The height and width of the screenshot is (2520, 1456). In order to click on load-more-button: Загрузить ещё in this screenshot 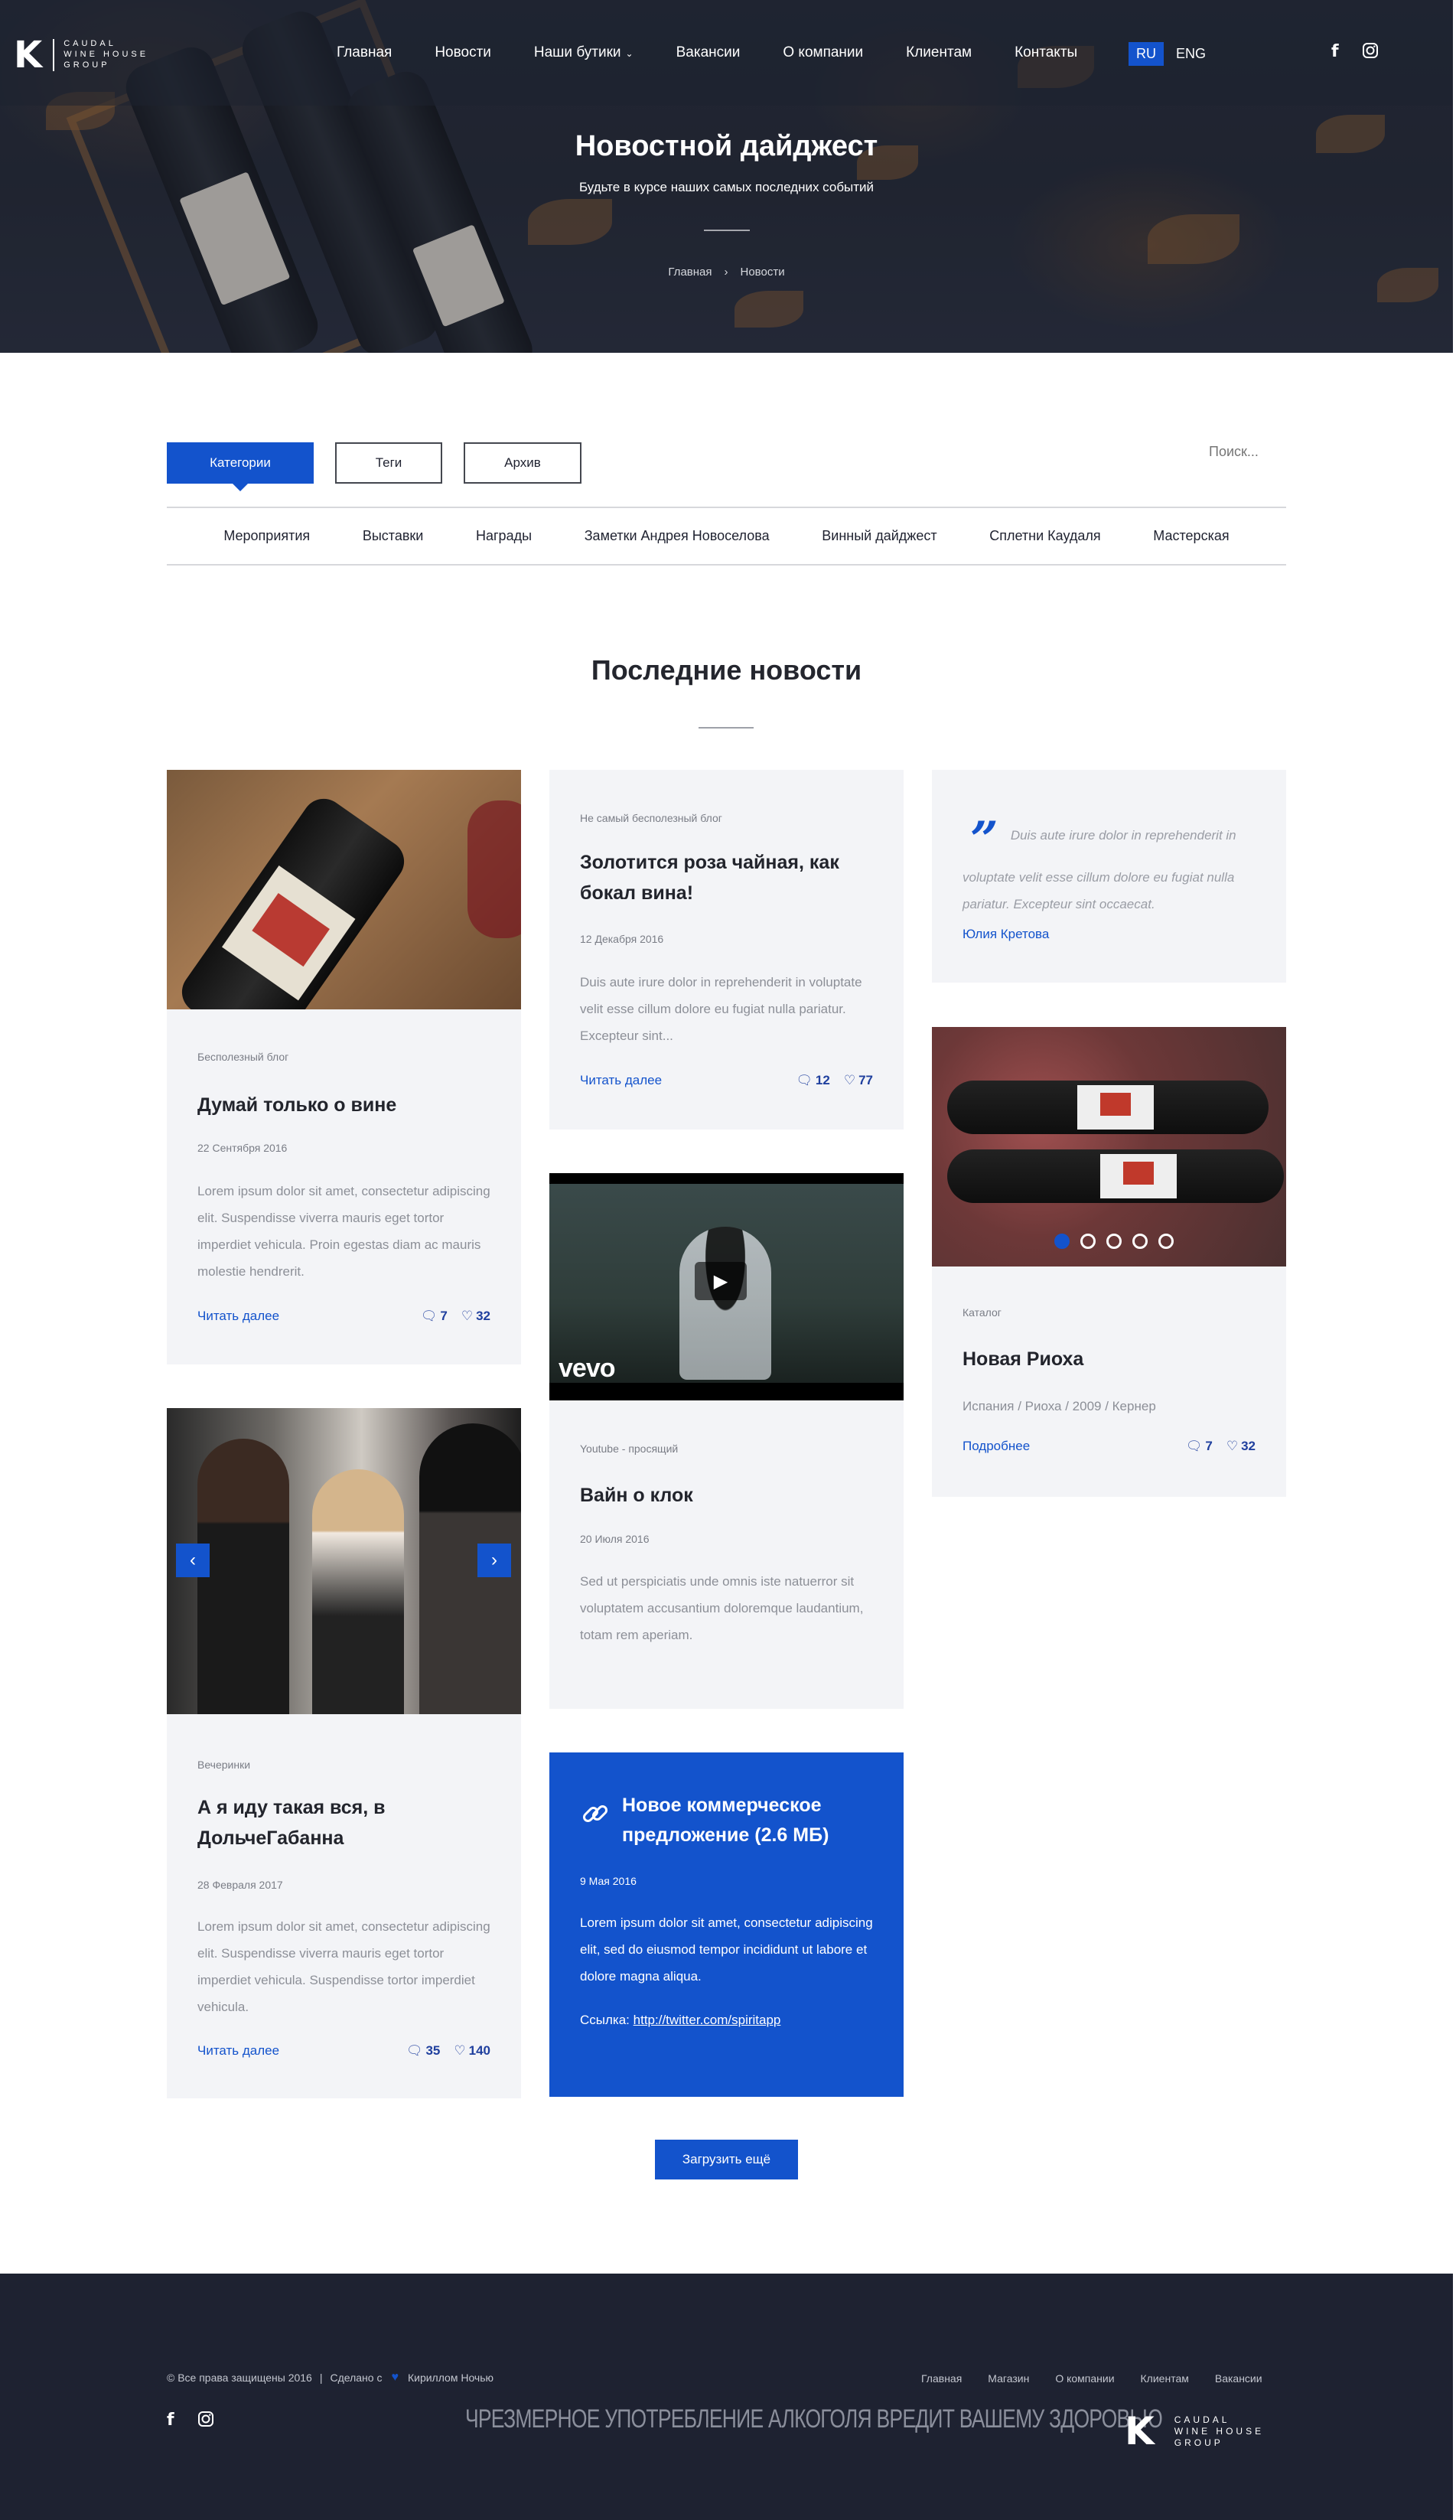, I will do `click(726, 2159)`.